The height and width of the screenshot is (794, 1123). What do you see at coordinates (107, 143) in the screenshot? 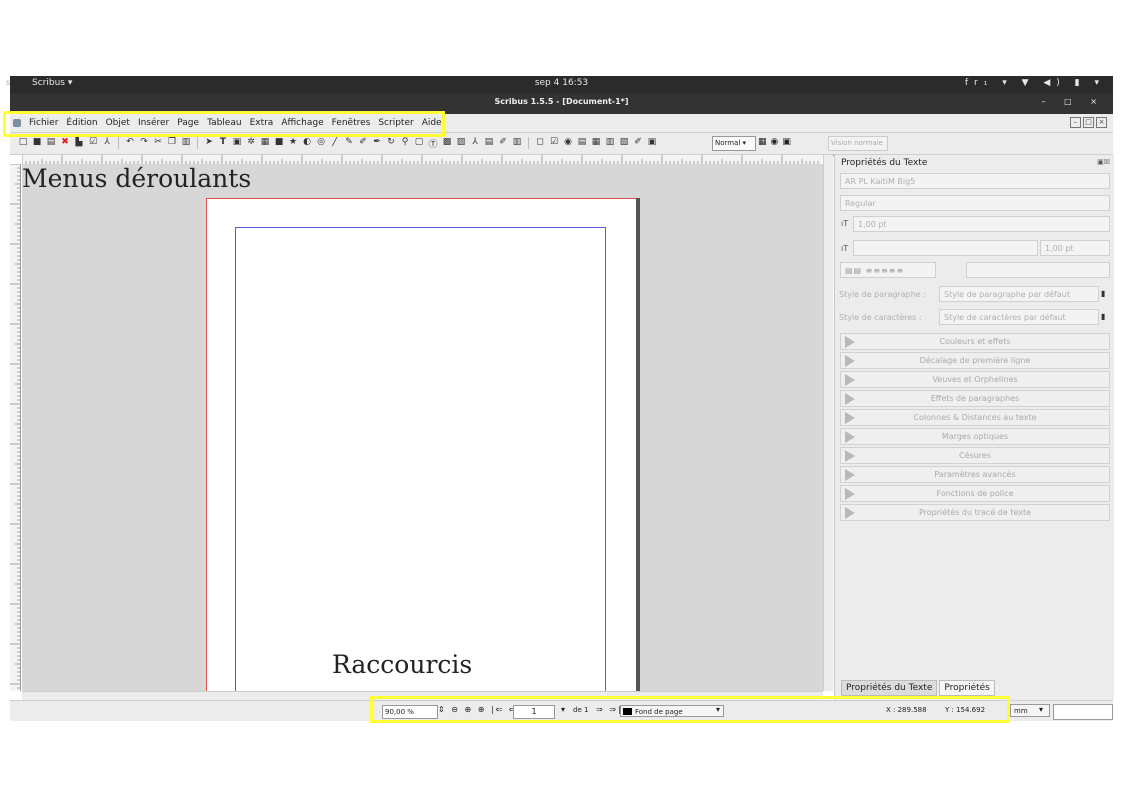
I see `export-pdf-icon: ⅄` at bounding box center [107, 143].